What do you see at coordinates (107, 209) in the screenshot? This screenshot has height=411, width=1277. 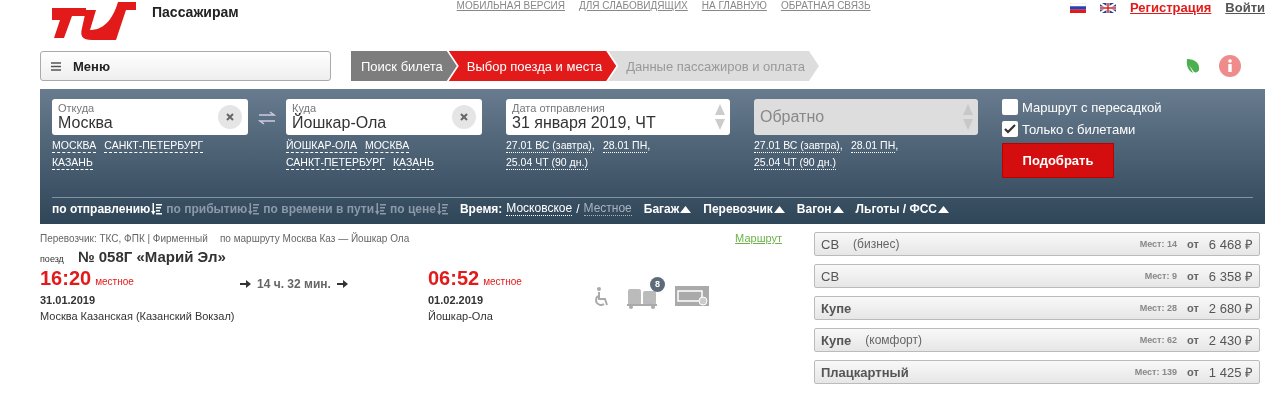 I see `sort-option: по отправлению` at bounding box center [107, 209].